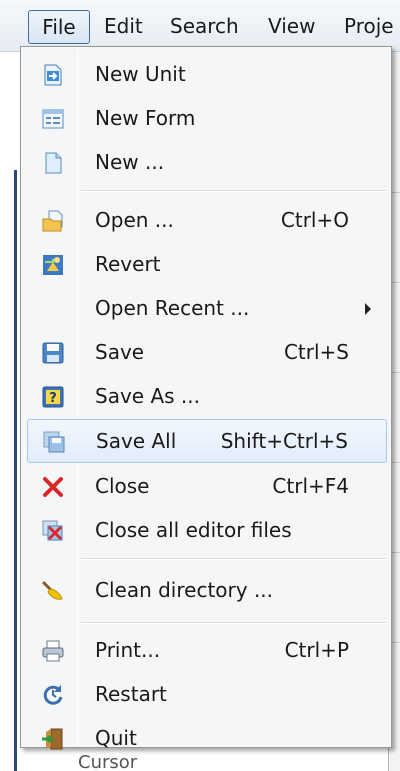 The height and width of the screenshot is (771, 400). Describe the element at coordinates (123, 27) in the screenshot. I see `menu-edit: Edit` at that location.